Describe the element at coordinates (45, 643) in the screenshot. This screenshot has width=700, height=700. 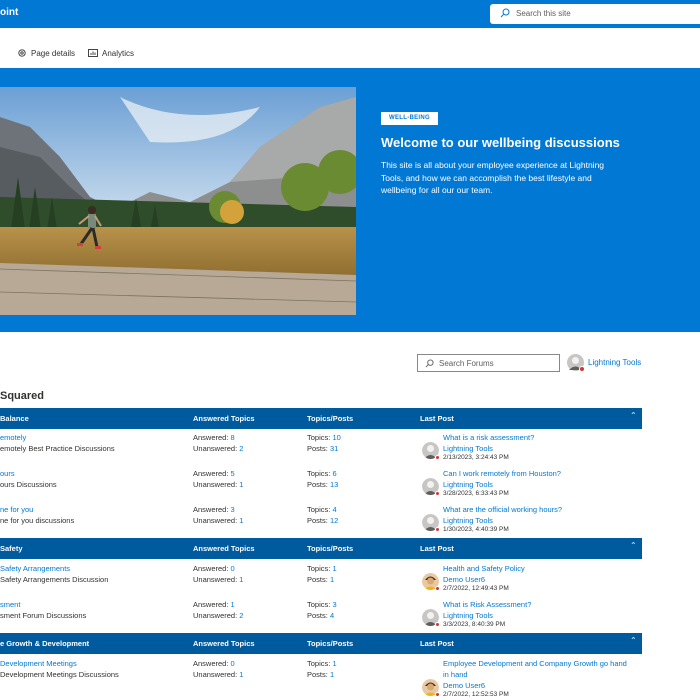
I see `category-name: e Growth & Development` at that location.